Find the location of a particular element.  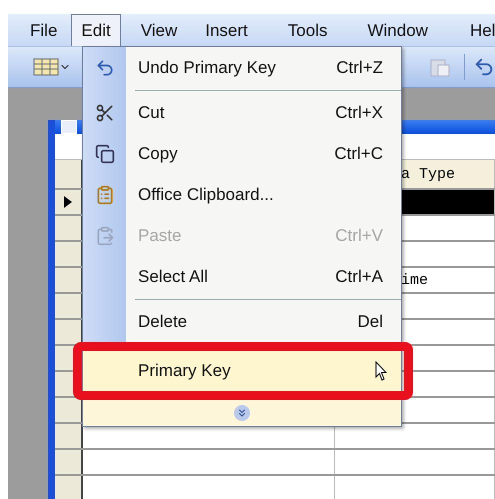

current-row-icon is located at coordinates (68, 202).